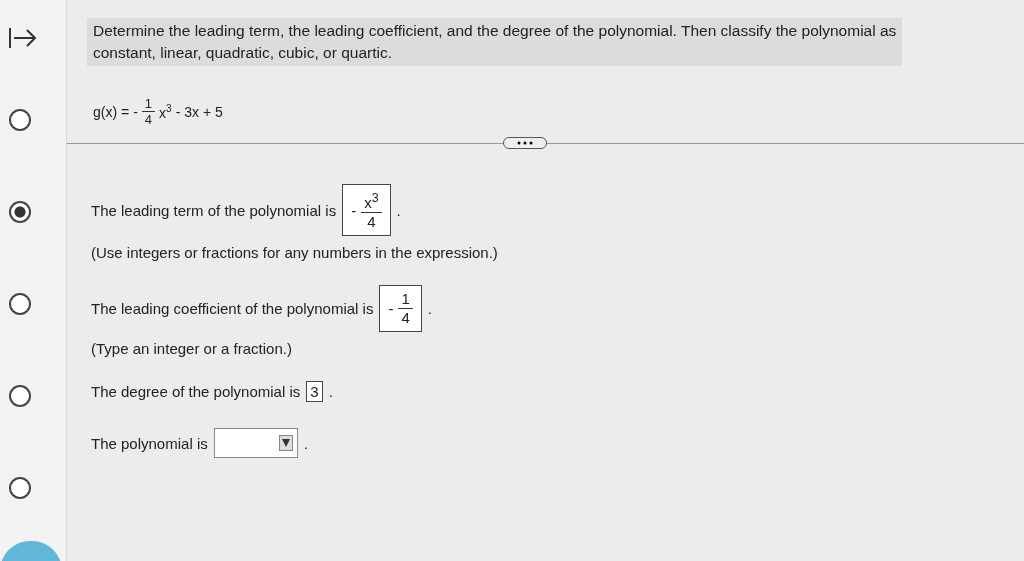 The width and height of the screenshot is (1024, 561). What do you see at coordinates (148, 119) in the screenshot?
I see `denominator: 4` at bounding box center [148, 119].